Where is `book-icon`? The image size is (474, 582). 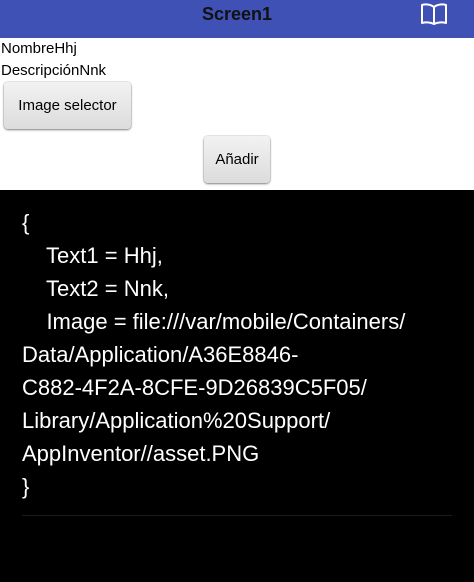
book-icon is located at coordinates (434, 14).